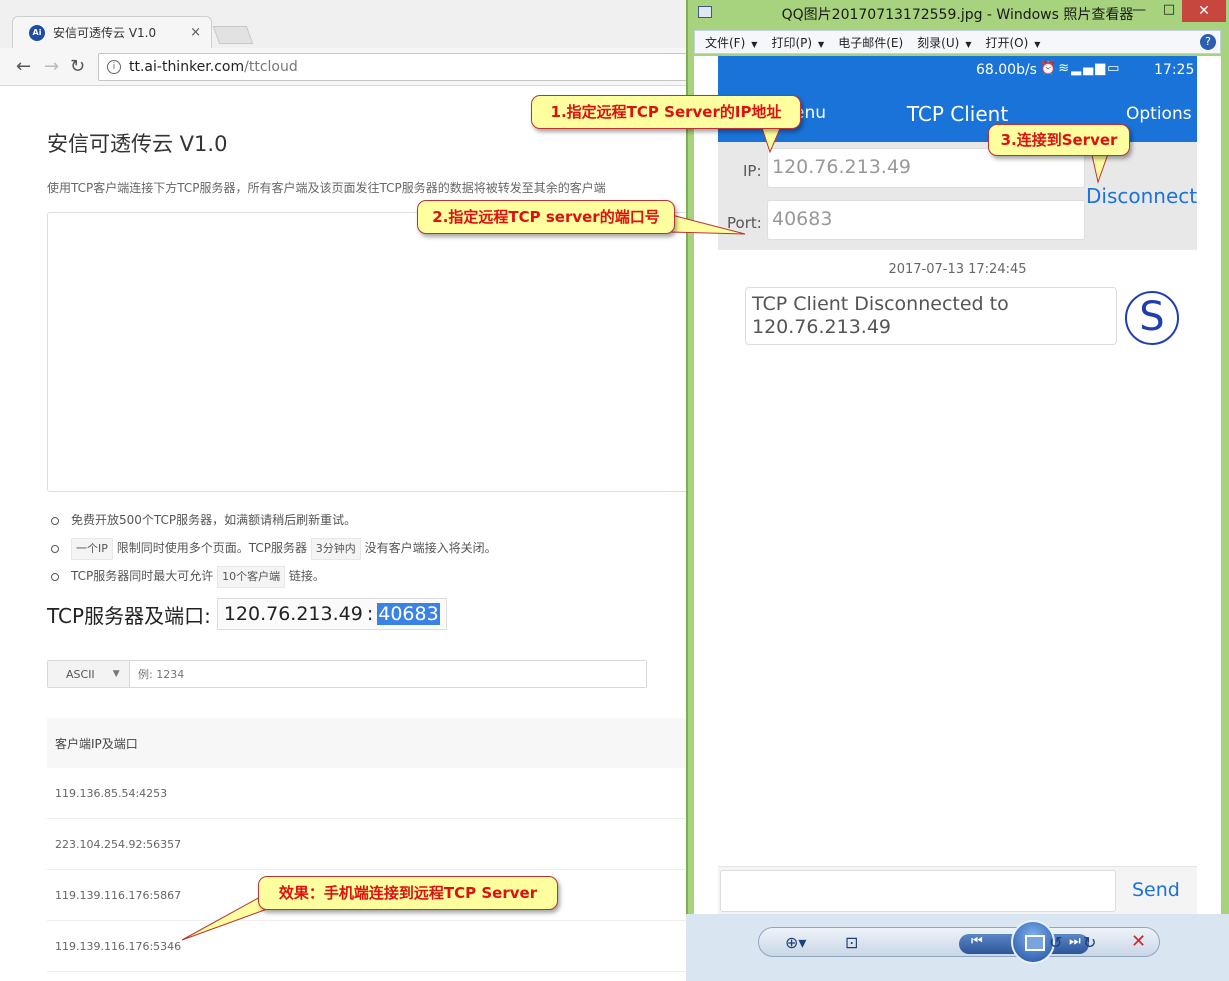 This screenshot has width=1229, height=981. What do you see at coordinates (350, 24) in the screenshot?
I see `tab-strip: Ai 安信可透传云 V1.0 ×` at bounding box center [350, 24].